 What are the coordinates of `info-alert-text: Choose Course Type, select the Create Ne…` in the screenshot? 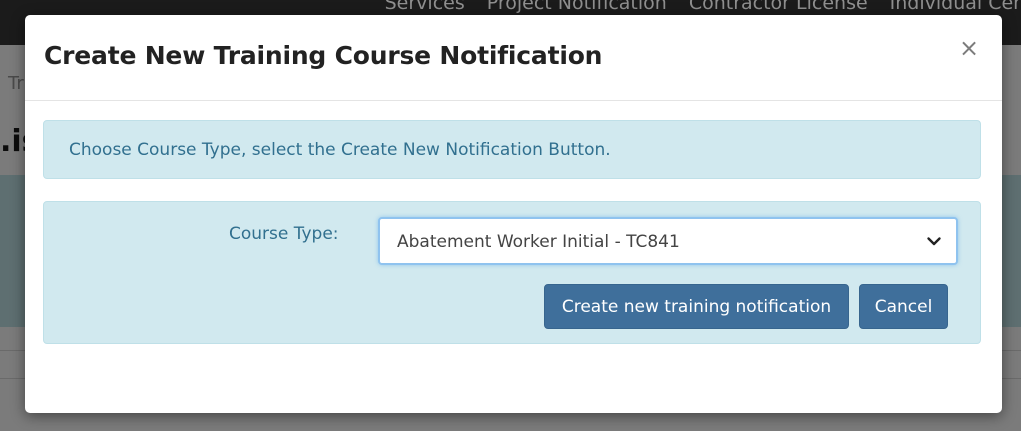 It's located at (340, 150).